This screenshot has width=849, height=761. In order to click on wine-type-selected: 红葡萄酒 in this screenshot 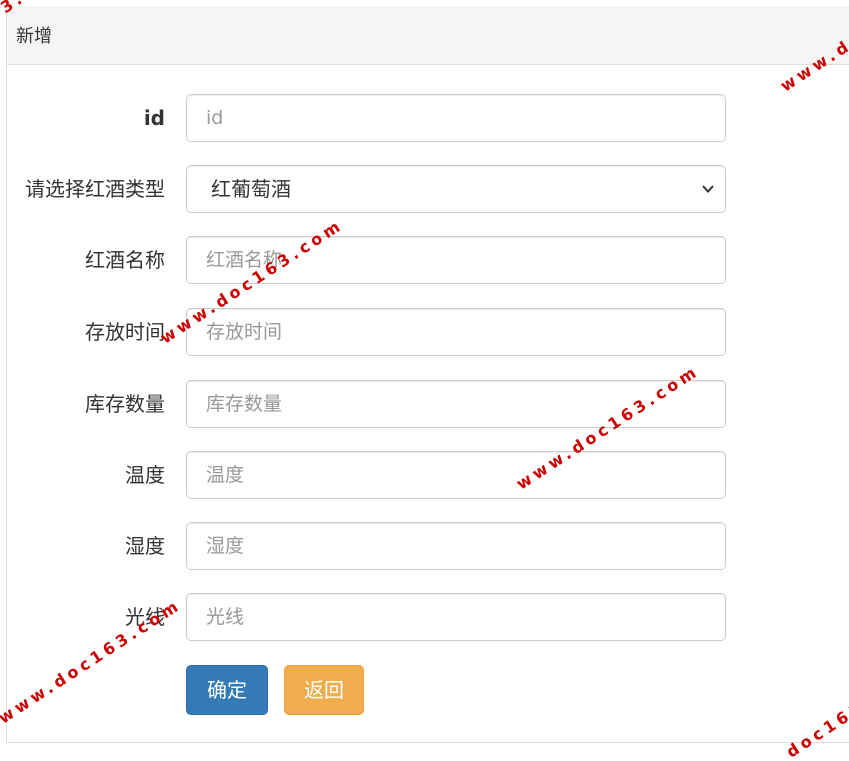, I will do `click(251, 189)`.